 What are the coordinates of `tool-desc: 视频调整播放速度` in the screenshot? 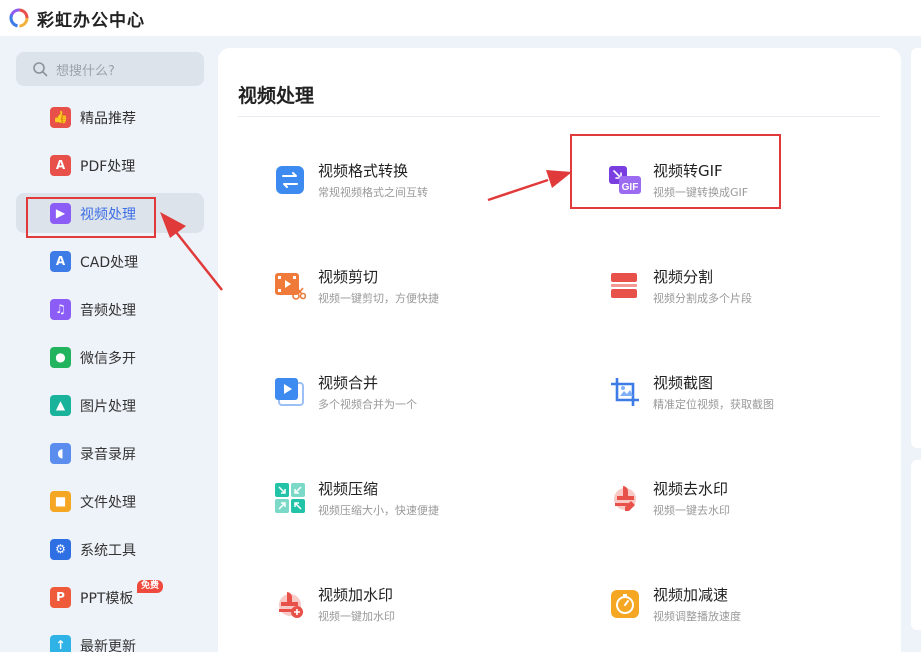 It's located at (697, 616).